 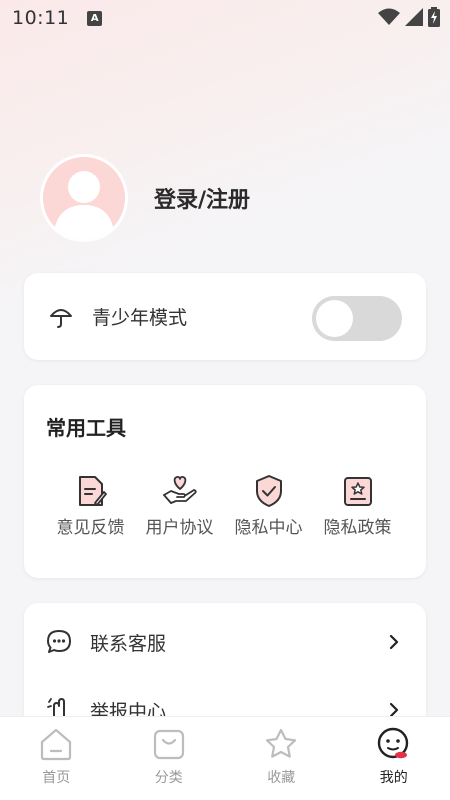 I want to click on teen-mode-toggle, so click(x=357, y=318).